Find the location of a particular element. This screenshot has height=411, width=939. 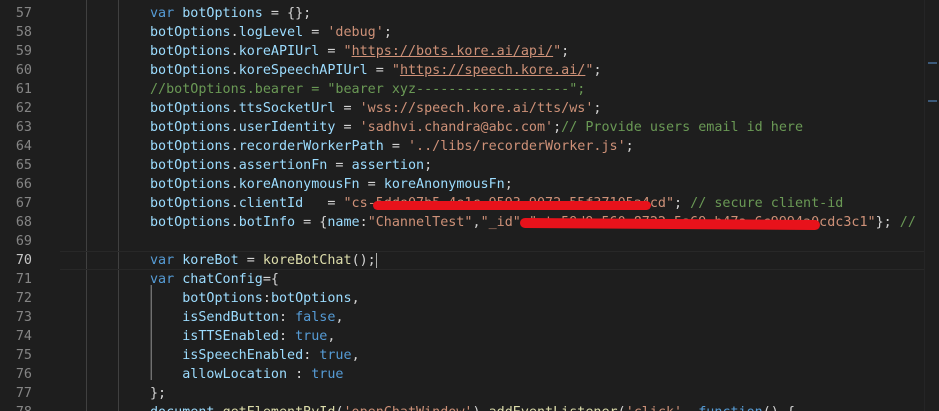

code-token: ttsSocketUrl is located at coordinates (287, 108).